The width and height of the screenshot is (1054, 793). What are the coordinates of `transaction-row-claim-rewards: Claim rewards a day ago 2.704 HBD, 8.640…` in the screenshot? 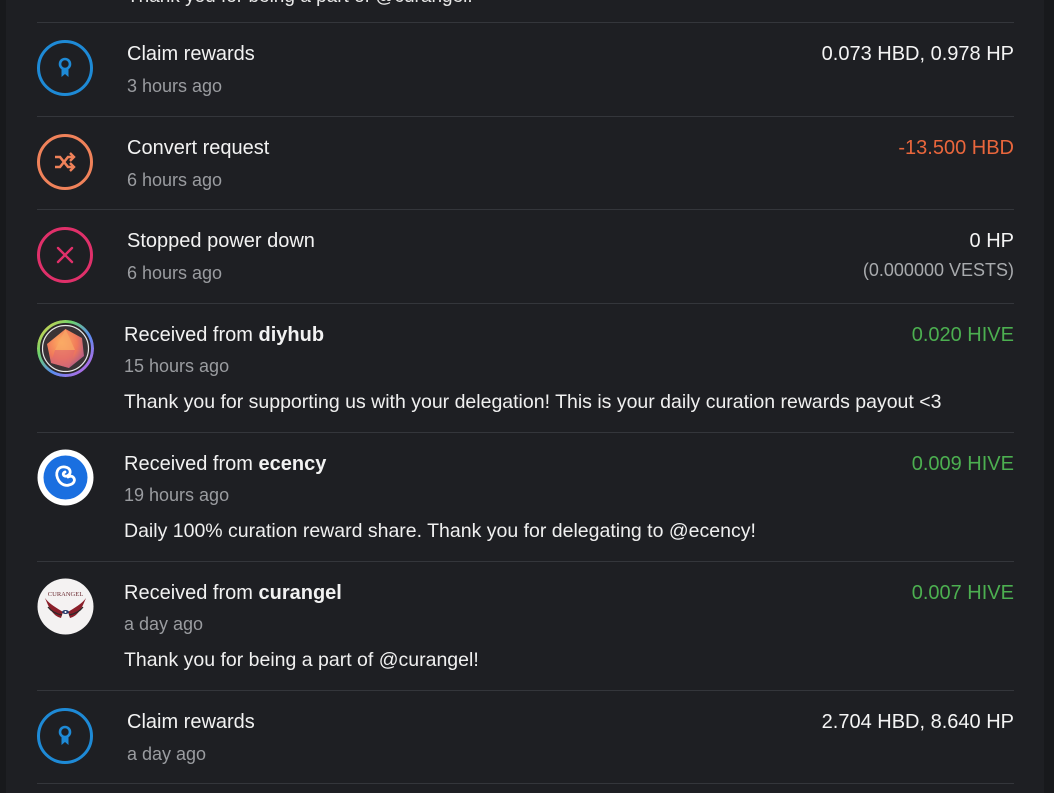 It's located at (525, 737).